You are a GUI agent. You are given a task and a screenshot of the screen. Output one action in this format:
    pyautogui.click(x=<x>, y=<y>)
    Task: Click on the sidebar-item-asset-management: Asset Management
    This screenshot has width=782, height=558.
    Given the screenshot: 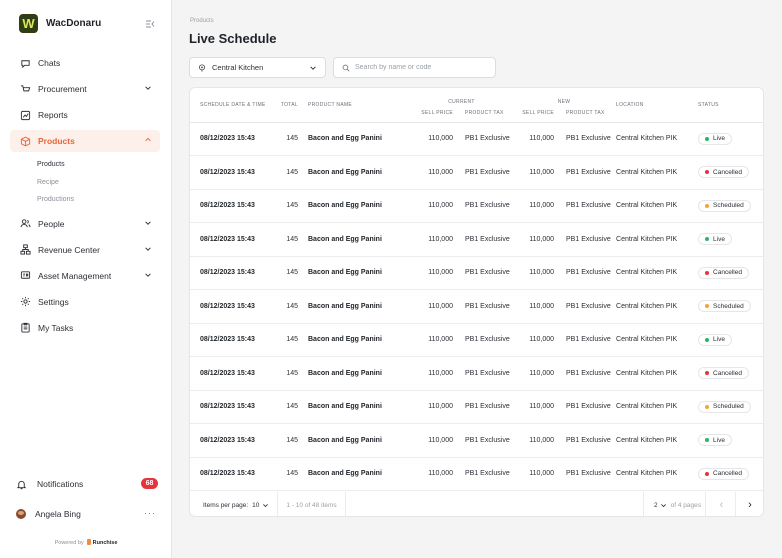 What is the action you would take?
    pyautogui.click(x=85, y=276)
    